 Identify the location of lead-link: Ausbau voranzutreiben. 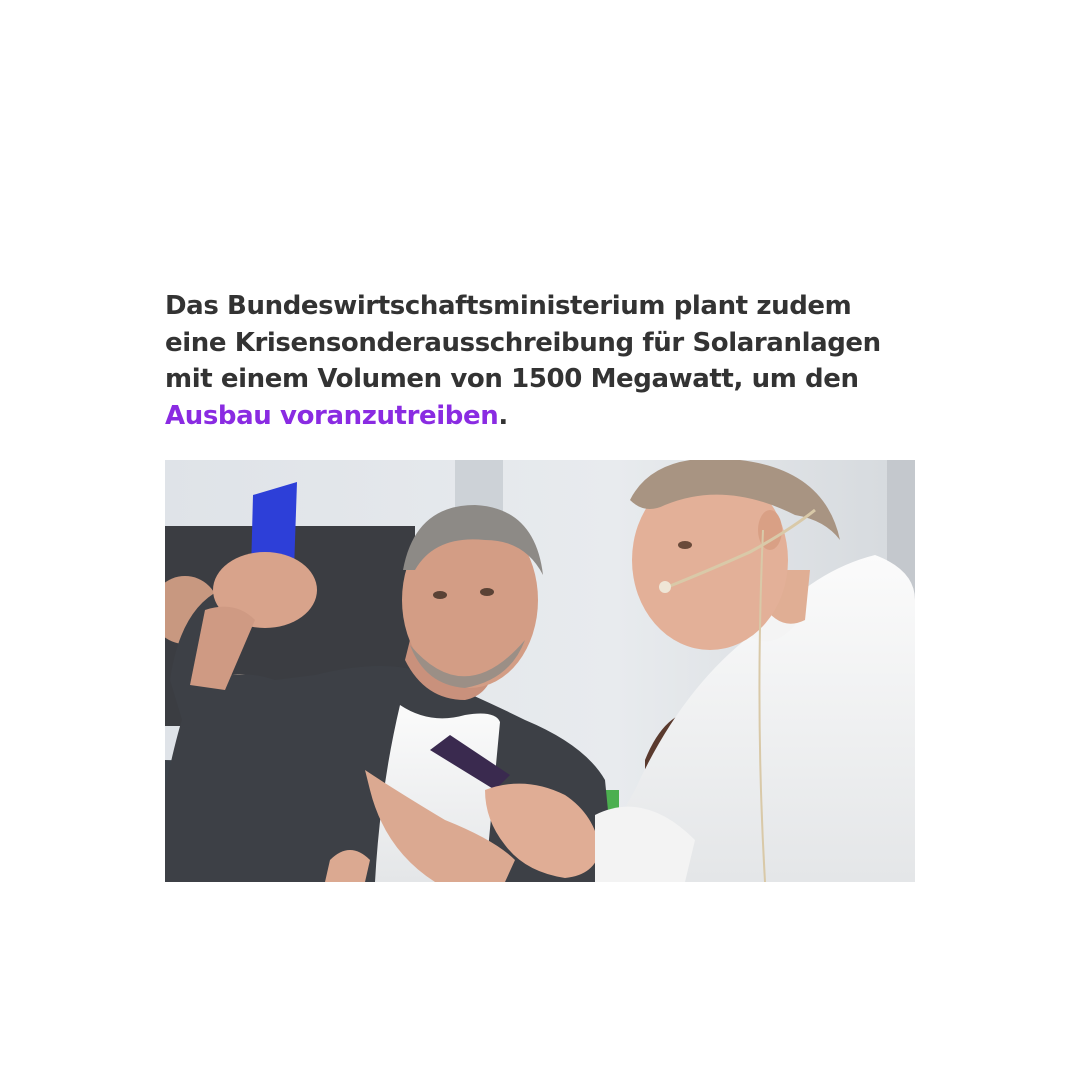
(332, 416).